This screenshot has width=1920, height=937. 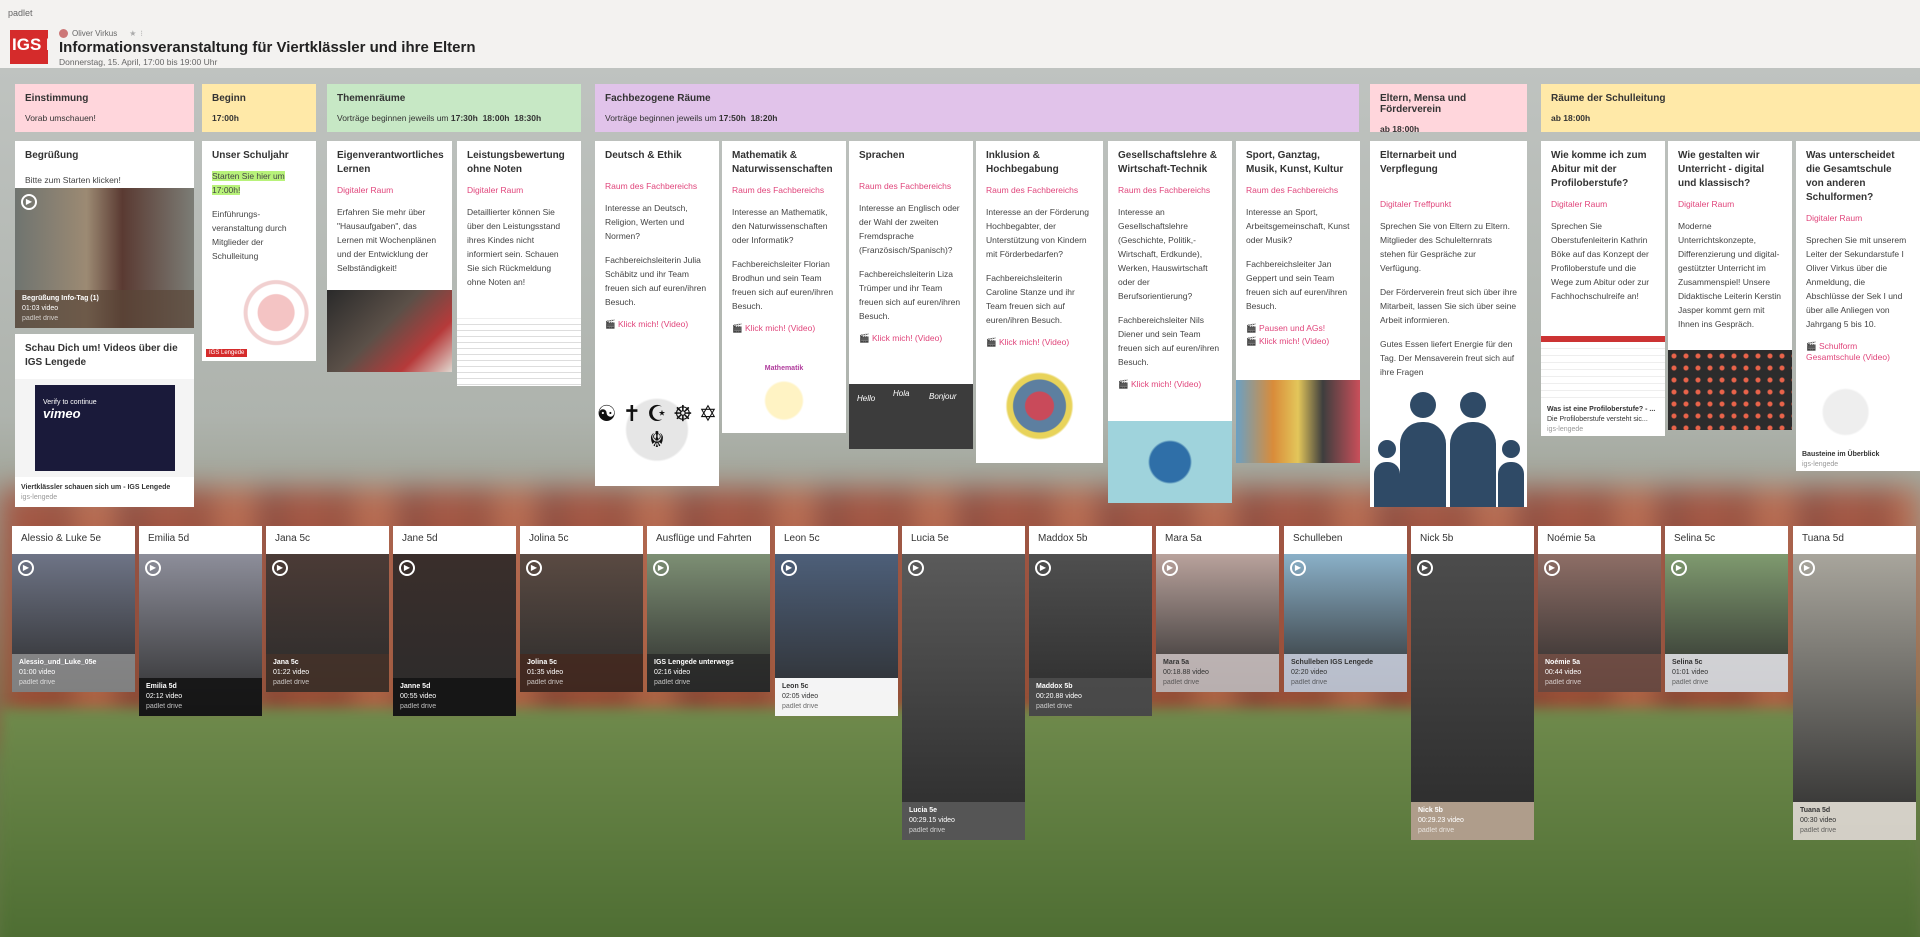 What do you see at coordinates (1039, 417) in the screenshot?
I see `tree-image` at bounding box center [1039, 417].